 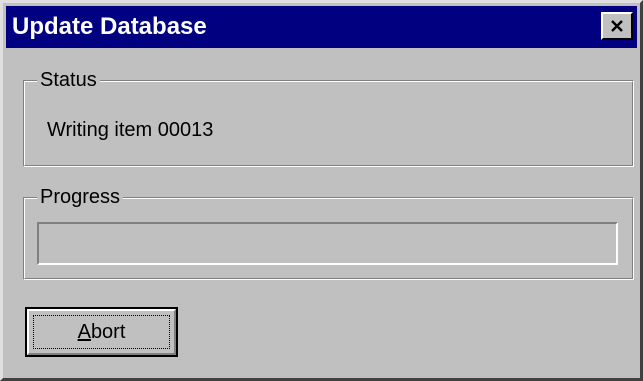 I want to click on close-icon, so click(x=617, y=26).